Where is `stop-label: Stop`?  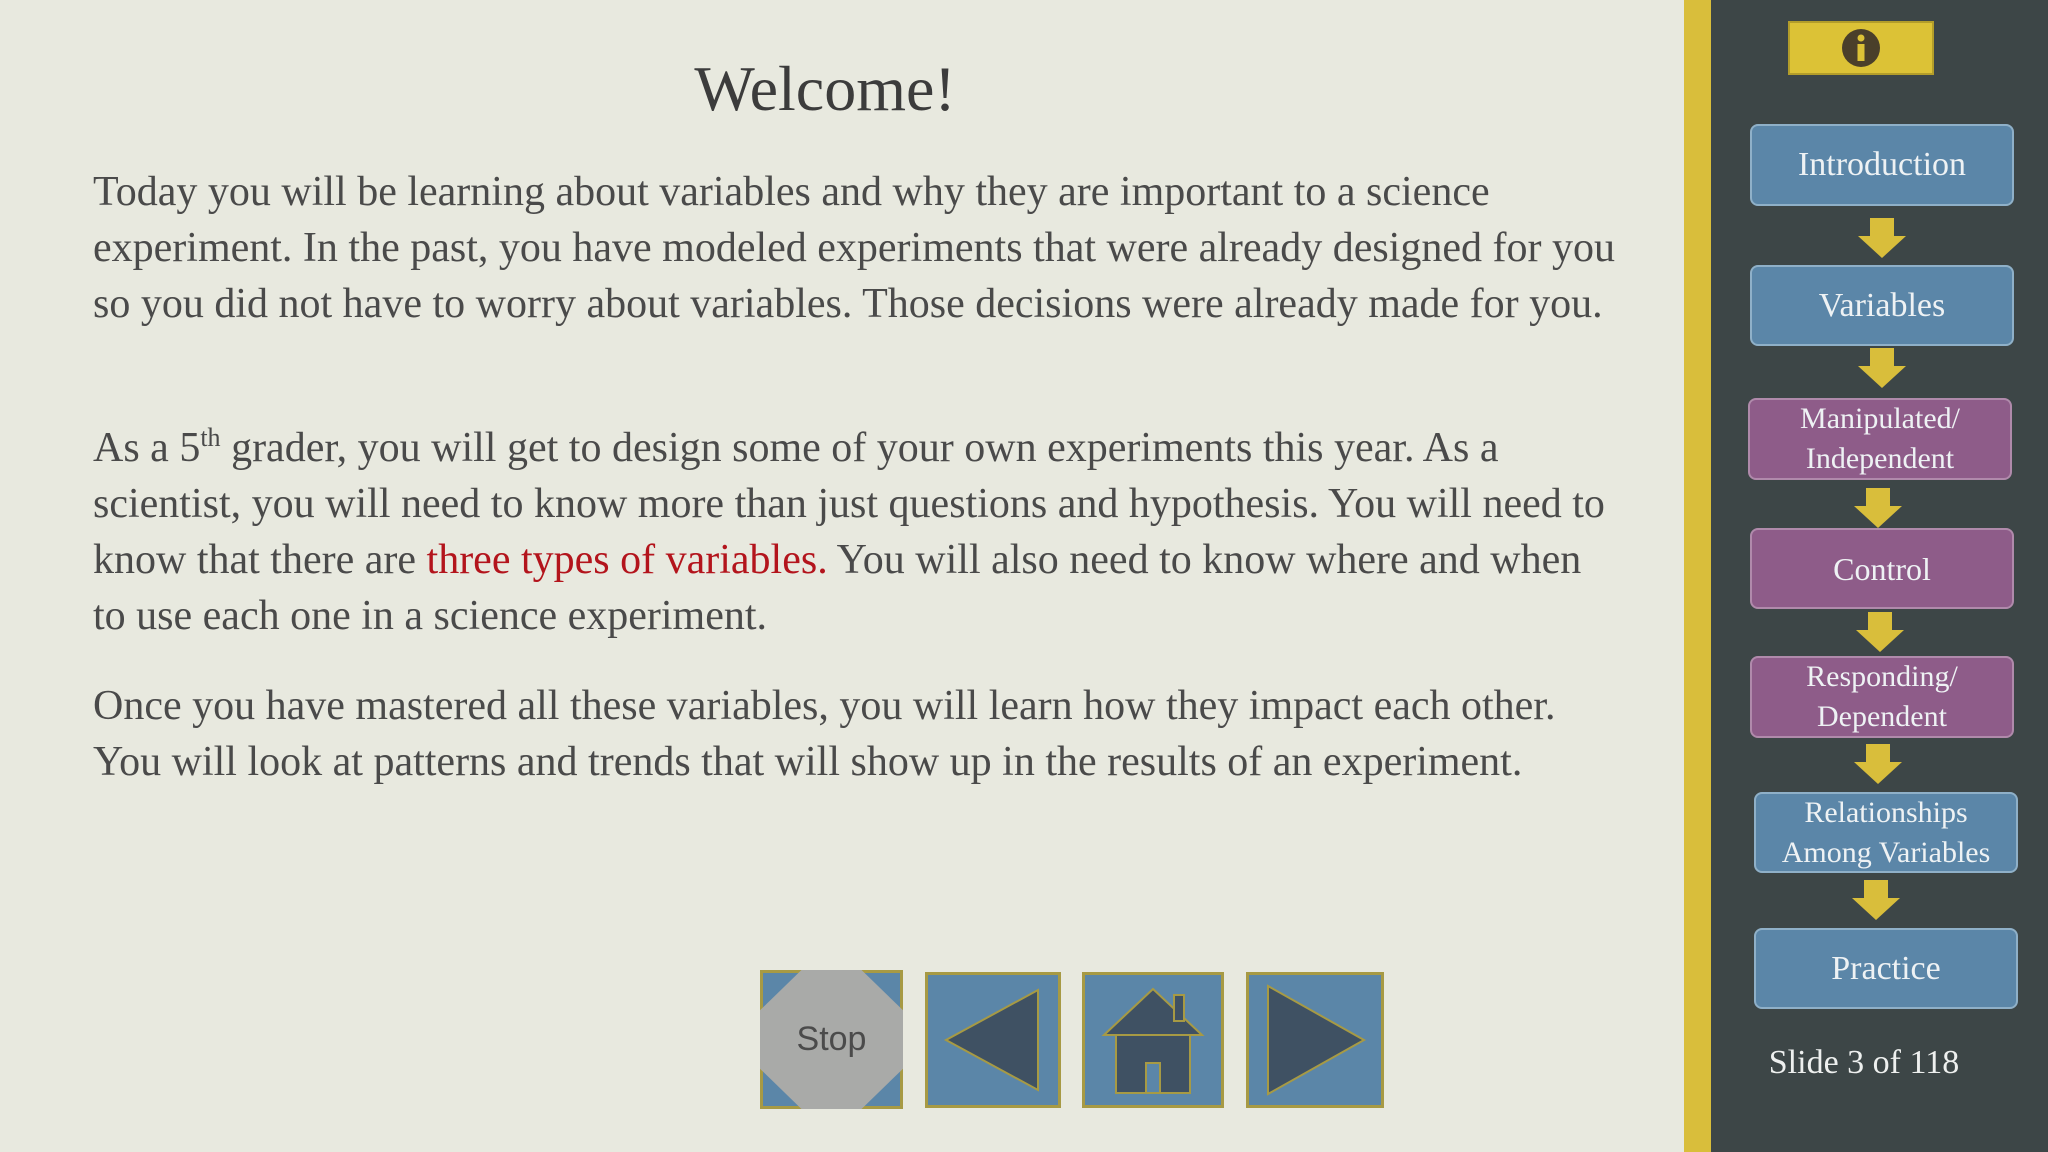 stop-label: Stop is located at coordinates (831, 1039).